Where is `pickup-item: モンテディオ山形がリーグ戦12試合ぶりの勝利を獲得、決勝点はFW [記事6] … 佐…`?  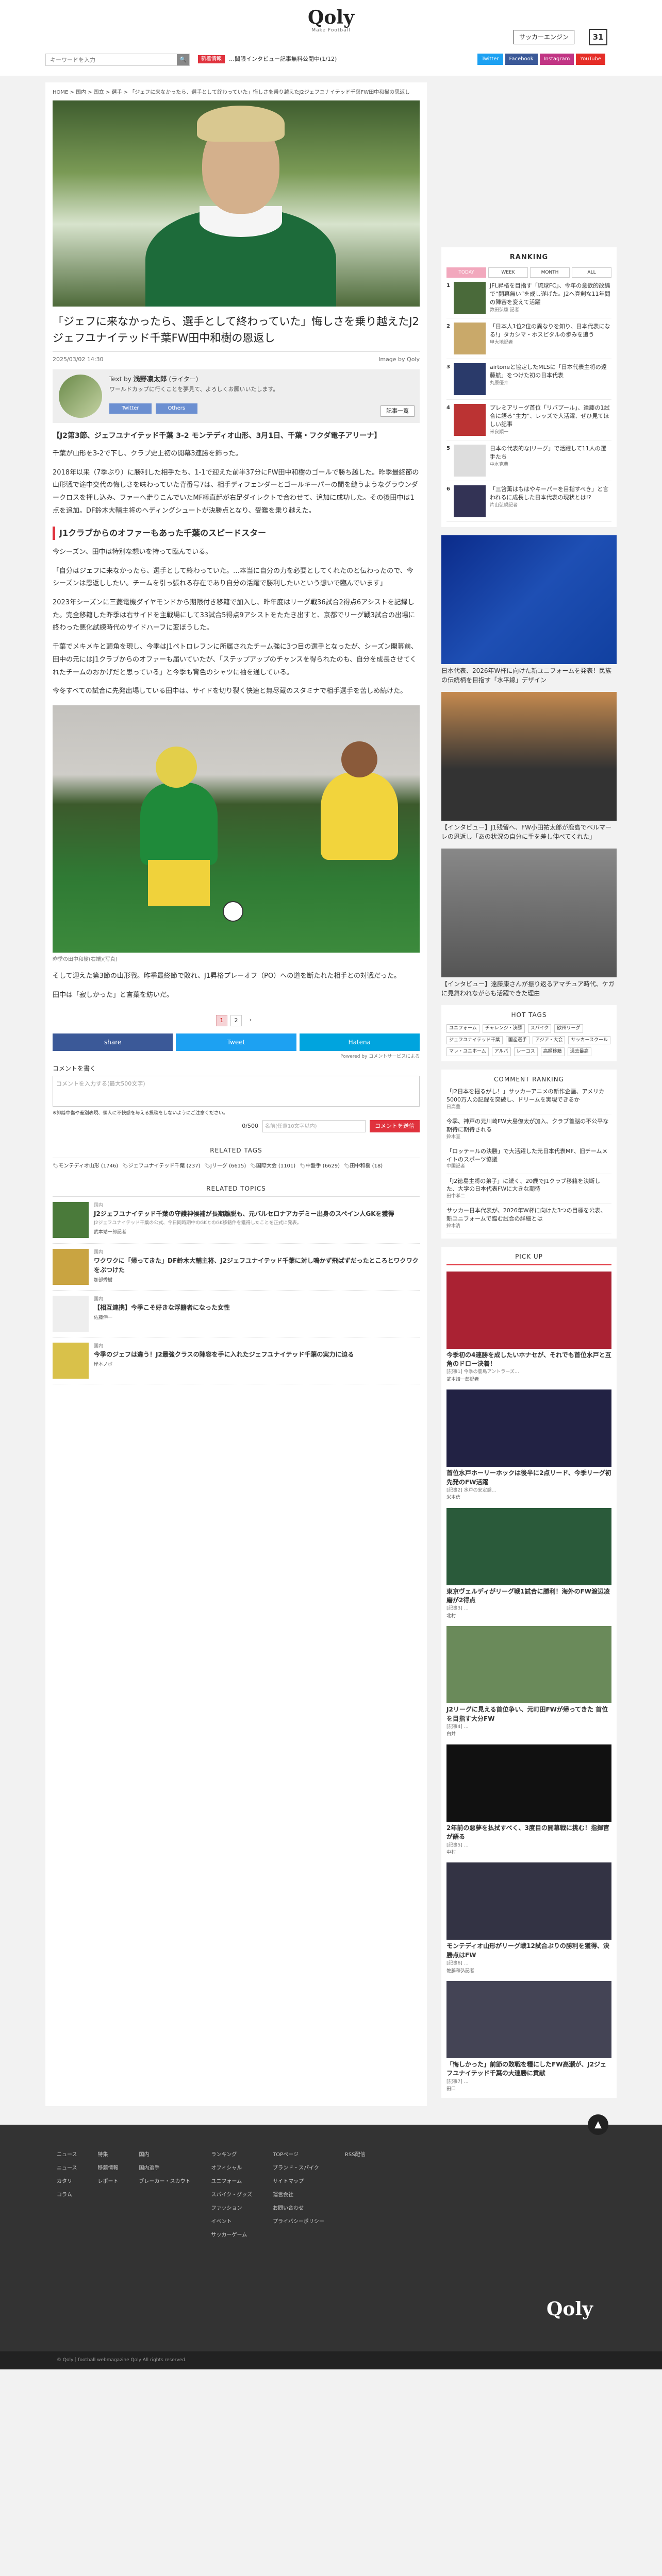 pickup-item: モンテディオ山形がリーグ戦12試合ぶりの勝利を獲得、決勝点はFW [記事6] … 佐… is located at coordinates (528, 1918).